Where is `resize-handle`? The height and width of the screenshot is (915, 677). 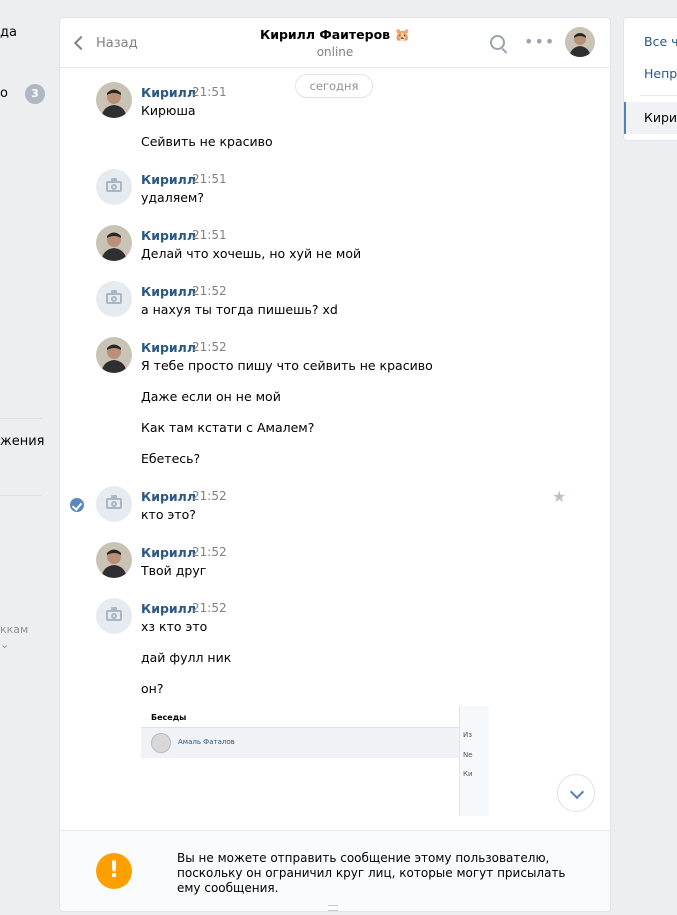
resize-handle is located at coordinates (333, 908).